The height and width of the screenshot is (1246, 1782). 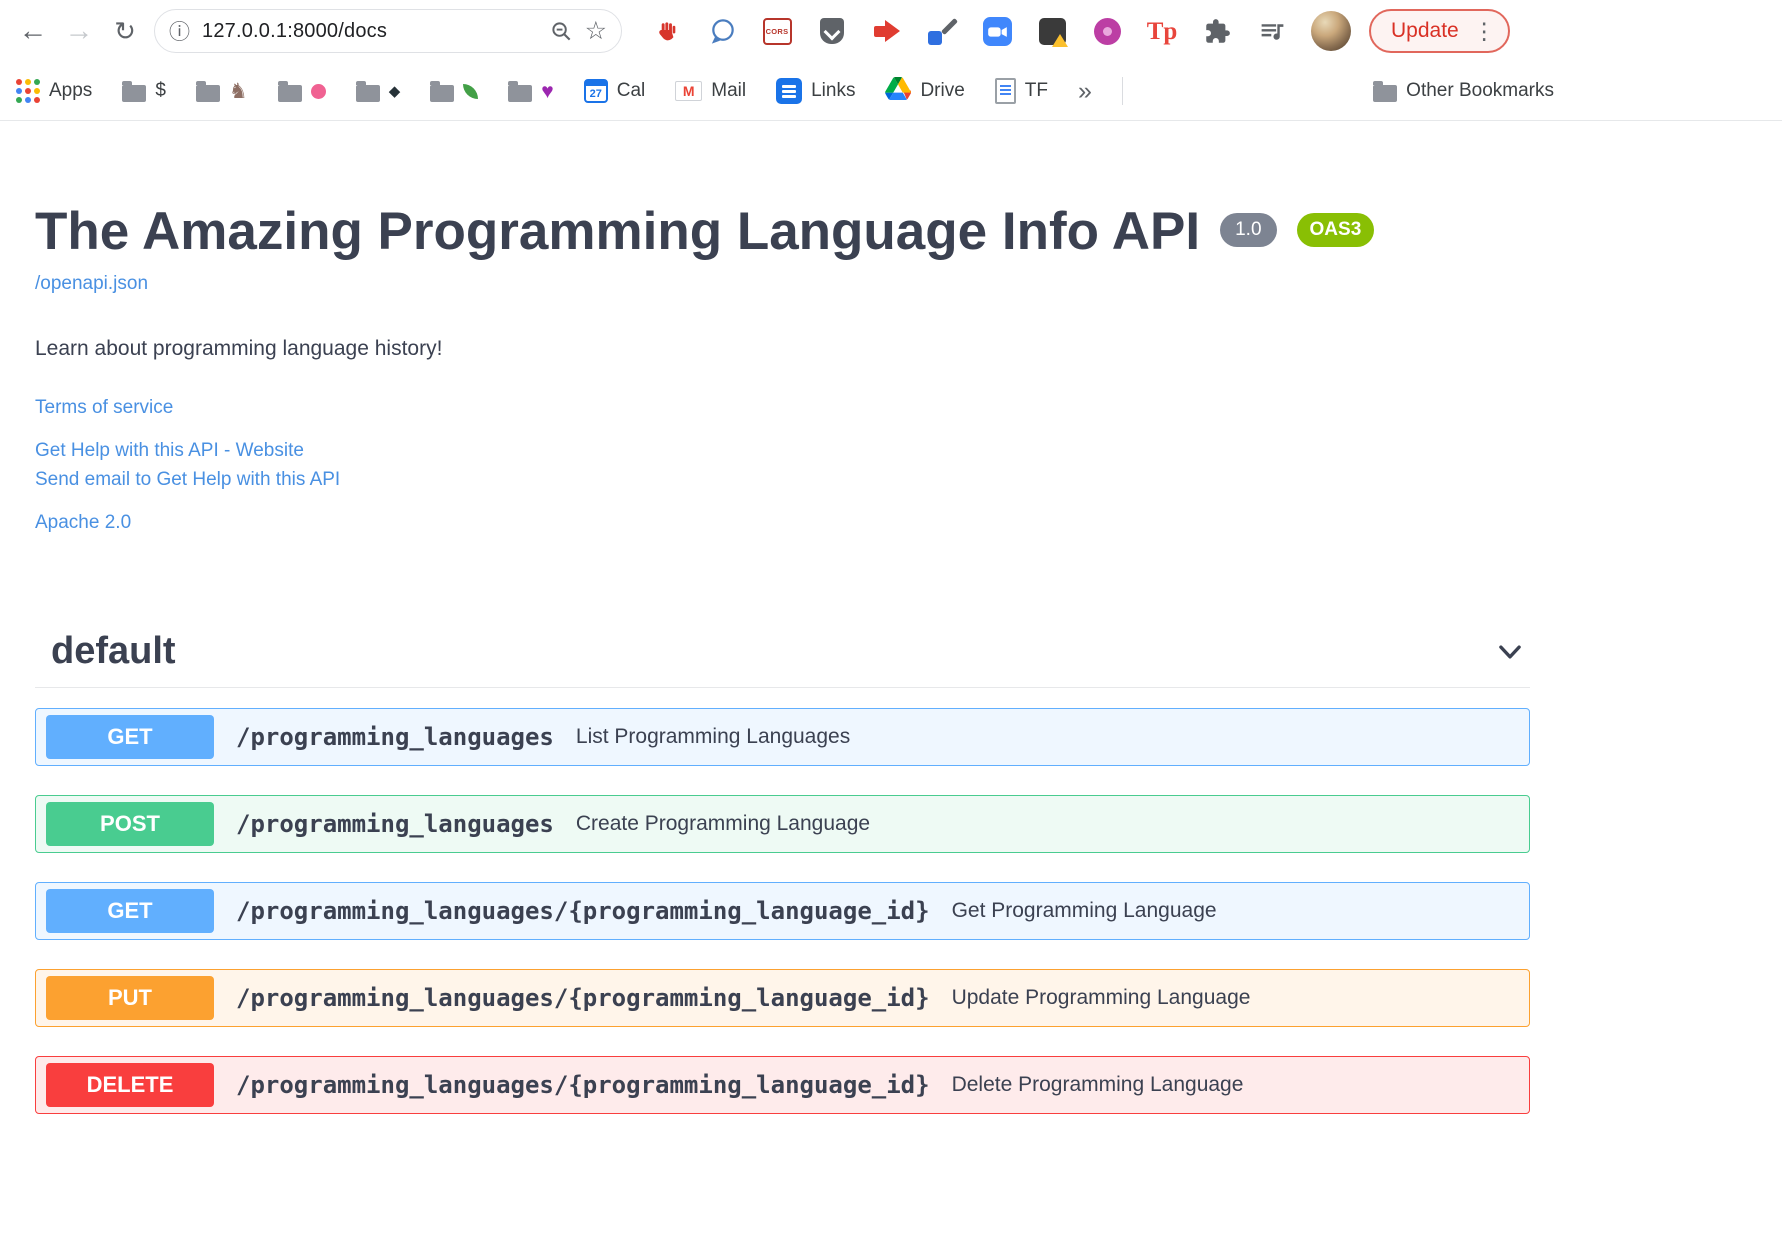 What do you see at coordinates (370, 31) in the screenshot?
I see `url-text: 127.0.0.1:8000/docs` at bounding box center [370, 31].